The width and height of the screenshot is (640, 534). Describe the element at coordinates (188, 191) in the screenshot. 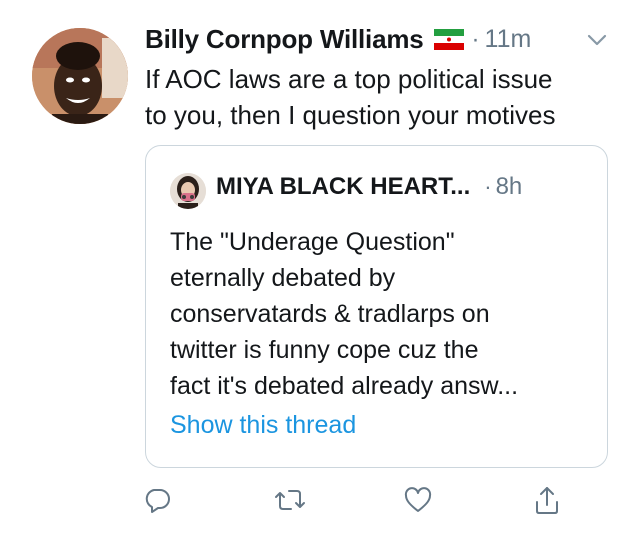

I see `quoted-author-avatar` at that location.